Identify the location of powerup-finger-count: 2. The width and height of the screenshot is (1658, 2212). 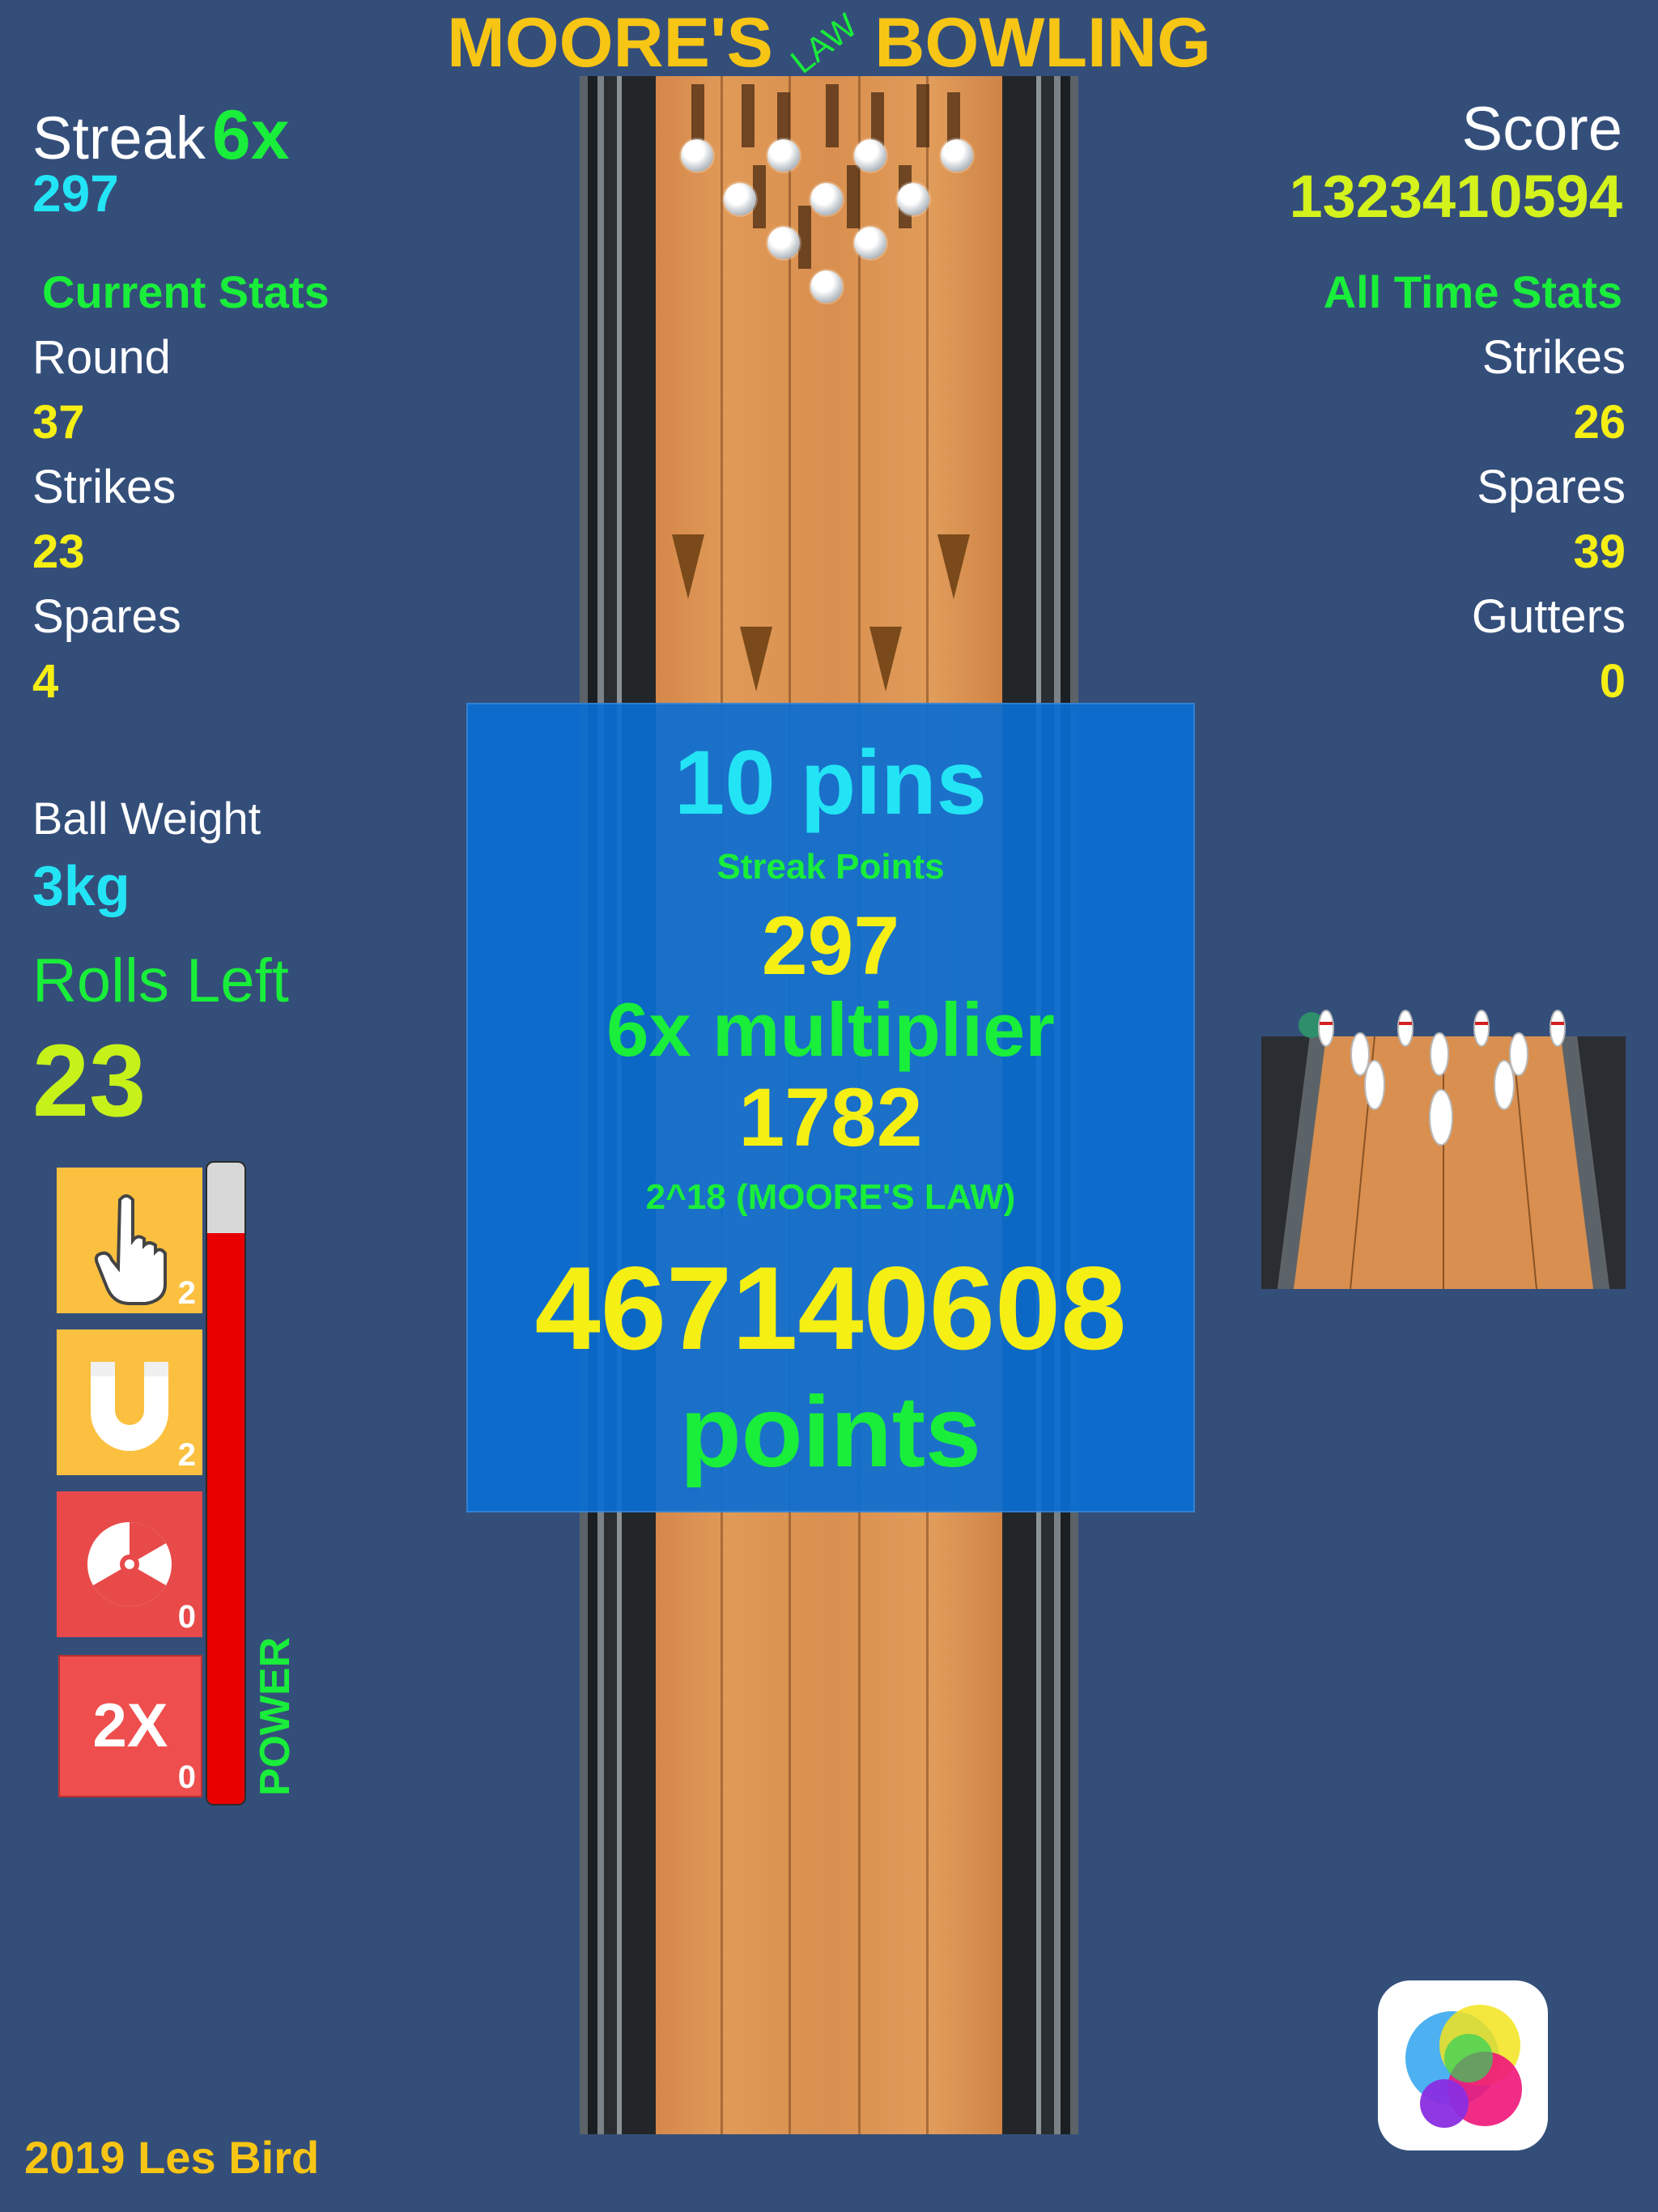
(186, 1293).